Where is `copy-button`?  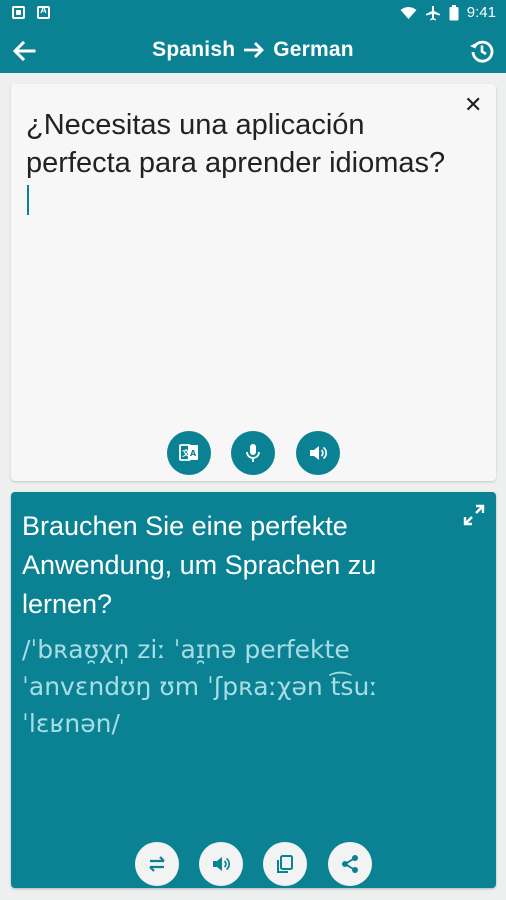 copy-button is located at coordinates (285, 864).